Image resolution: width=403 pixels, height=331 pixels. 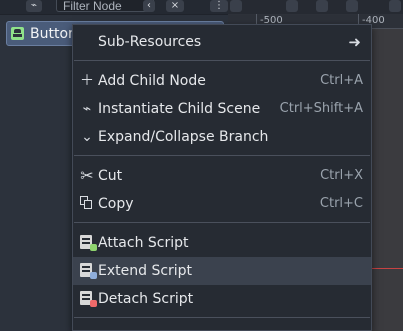 I want to click on menu-item-cut: ✂ Cut Ctrl+X, so click(x=222, y=176).